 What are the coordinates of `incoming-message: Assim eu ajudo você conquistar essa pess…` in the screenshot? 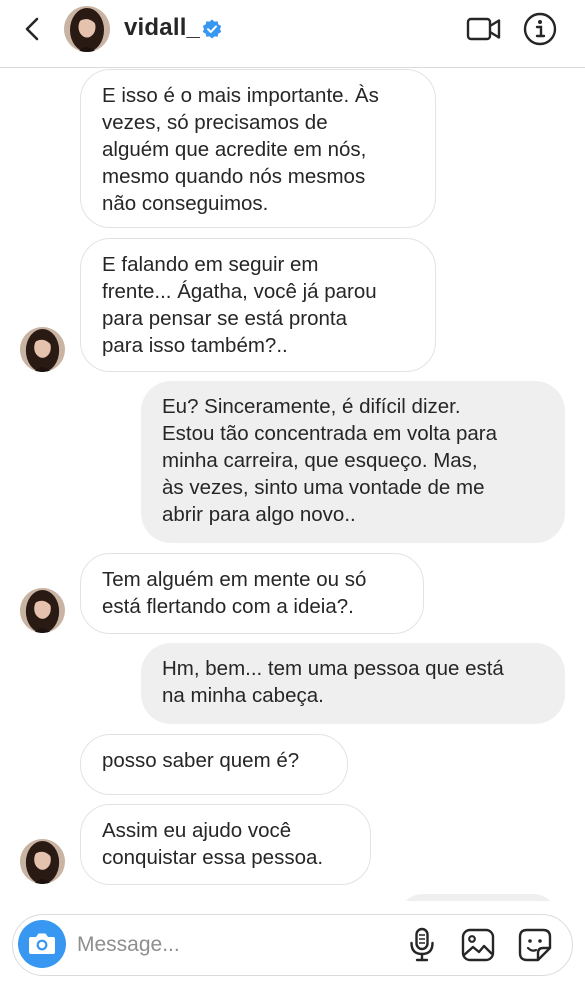 It's located at (225, 844).